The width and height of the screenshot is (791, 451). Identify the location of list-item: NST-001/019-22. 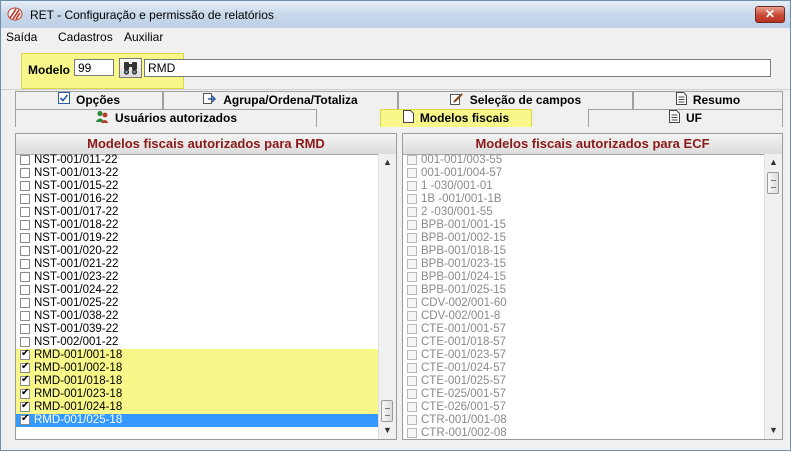
(197, 238).